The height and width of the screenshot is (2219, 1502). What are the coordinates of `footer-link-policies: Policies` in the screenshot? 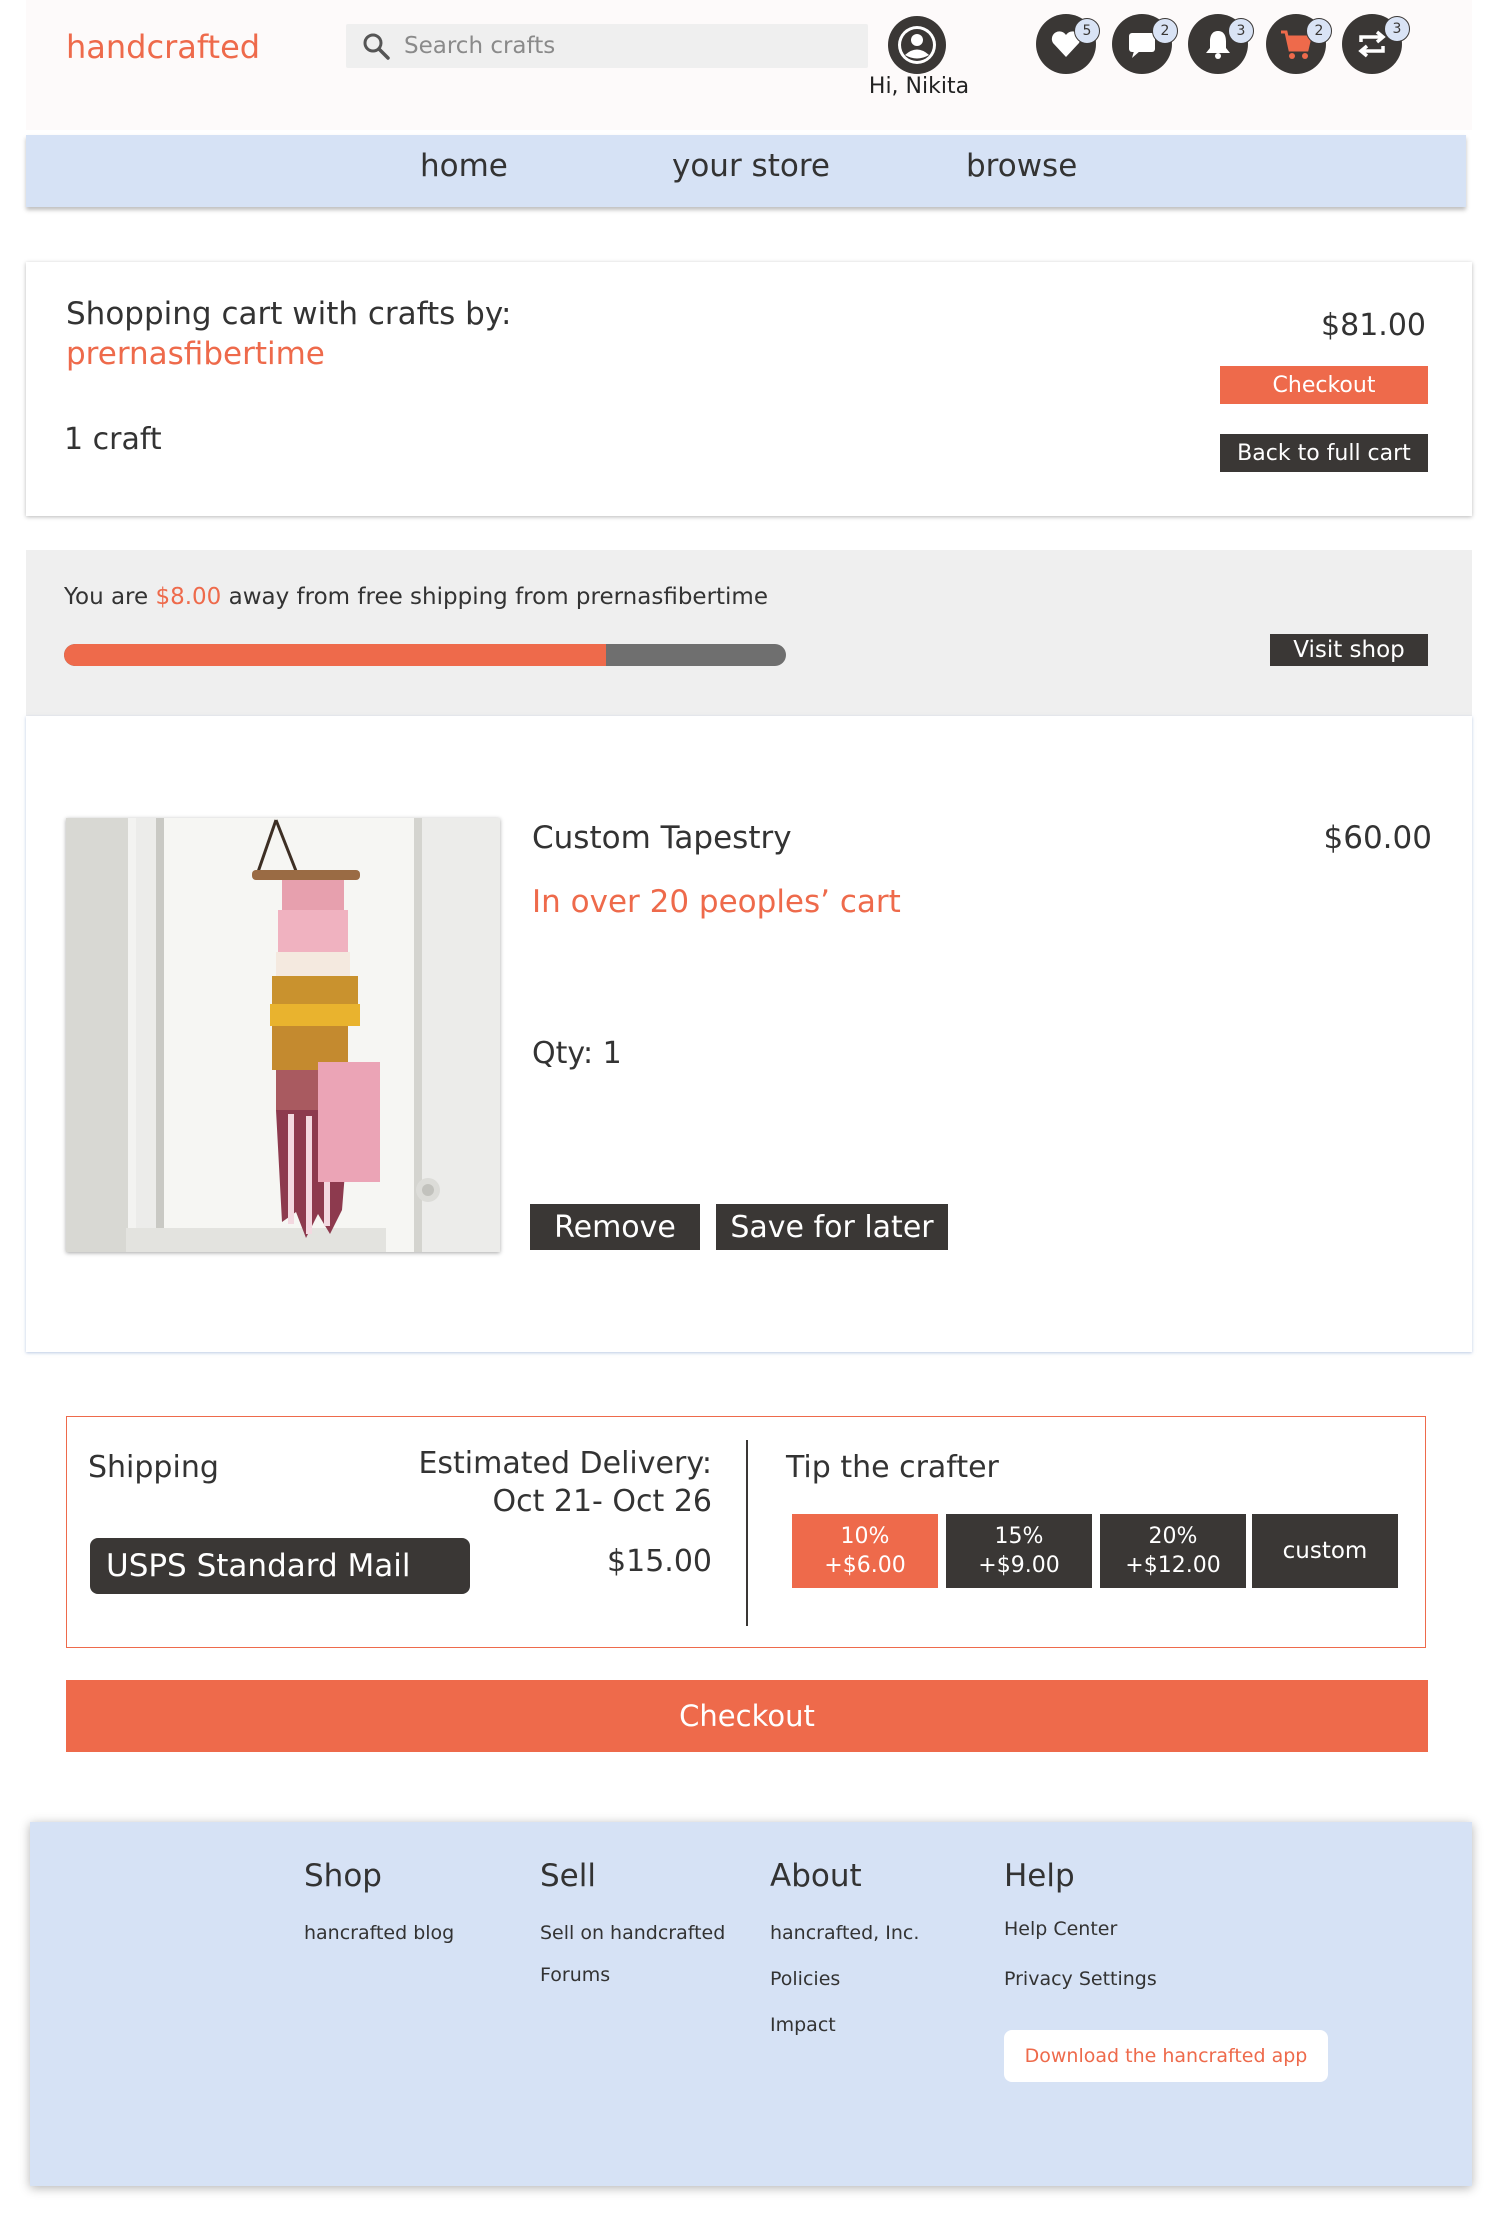 It's located at (805, 1979).